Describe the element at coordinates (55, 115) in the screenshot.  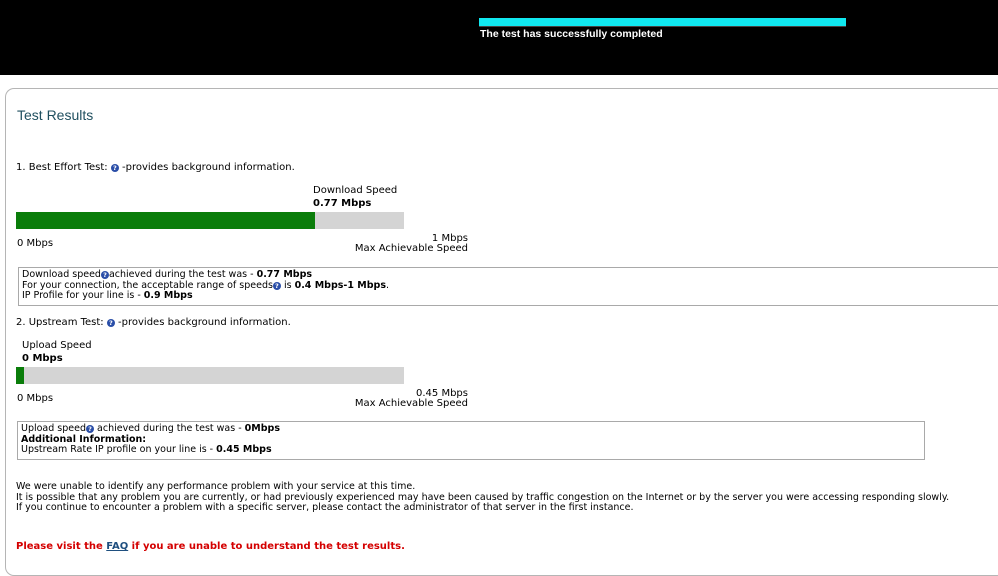
I see `panel-title: Test Results` at that location.